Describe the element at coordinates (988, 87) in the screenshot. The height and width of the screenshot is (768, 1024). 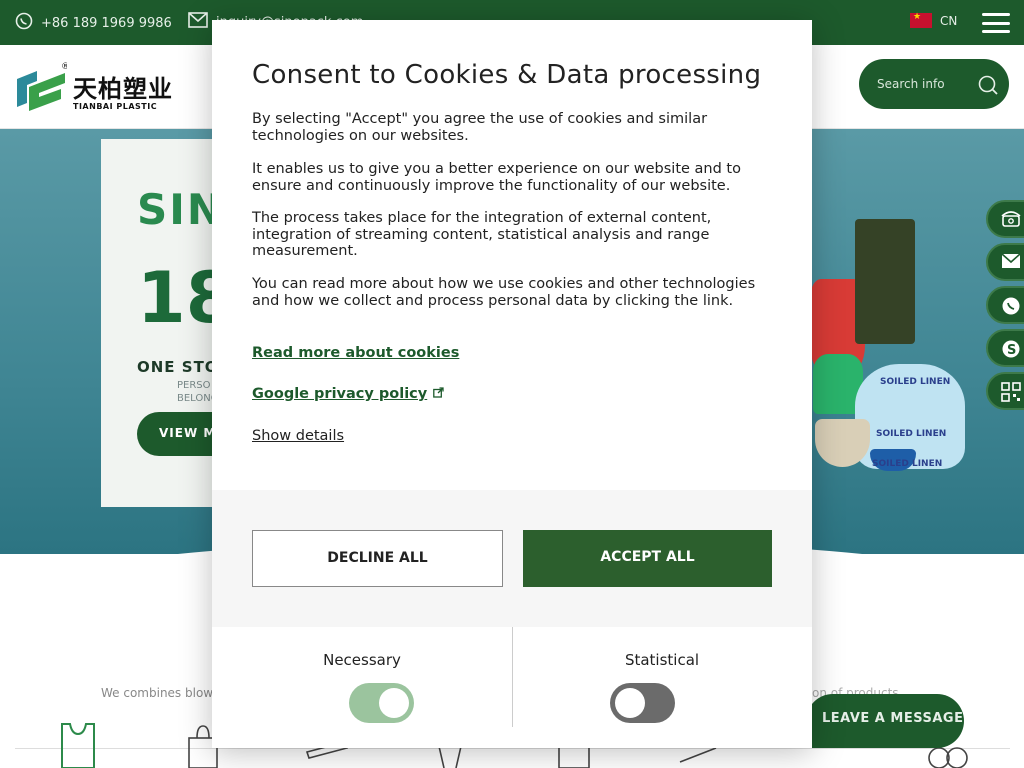
I see `search-icon` at that location.